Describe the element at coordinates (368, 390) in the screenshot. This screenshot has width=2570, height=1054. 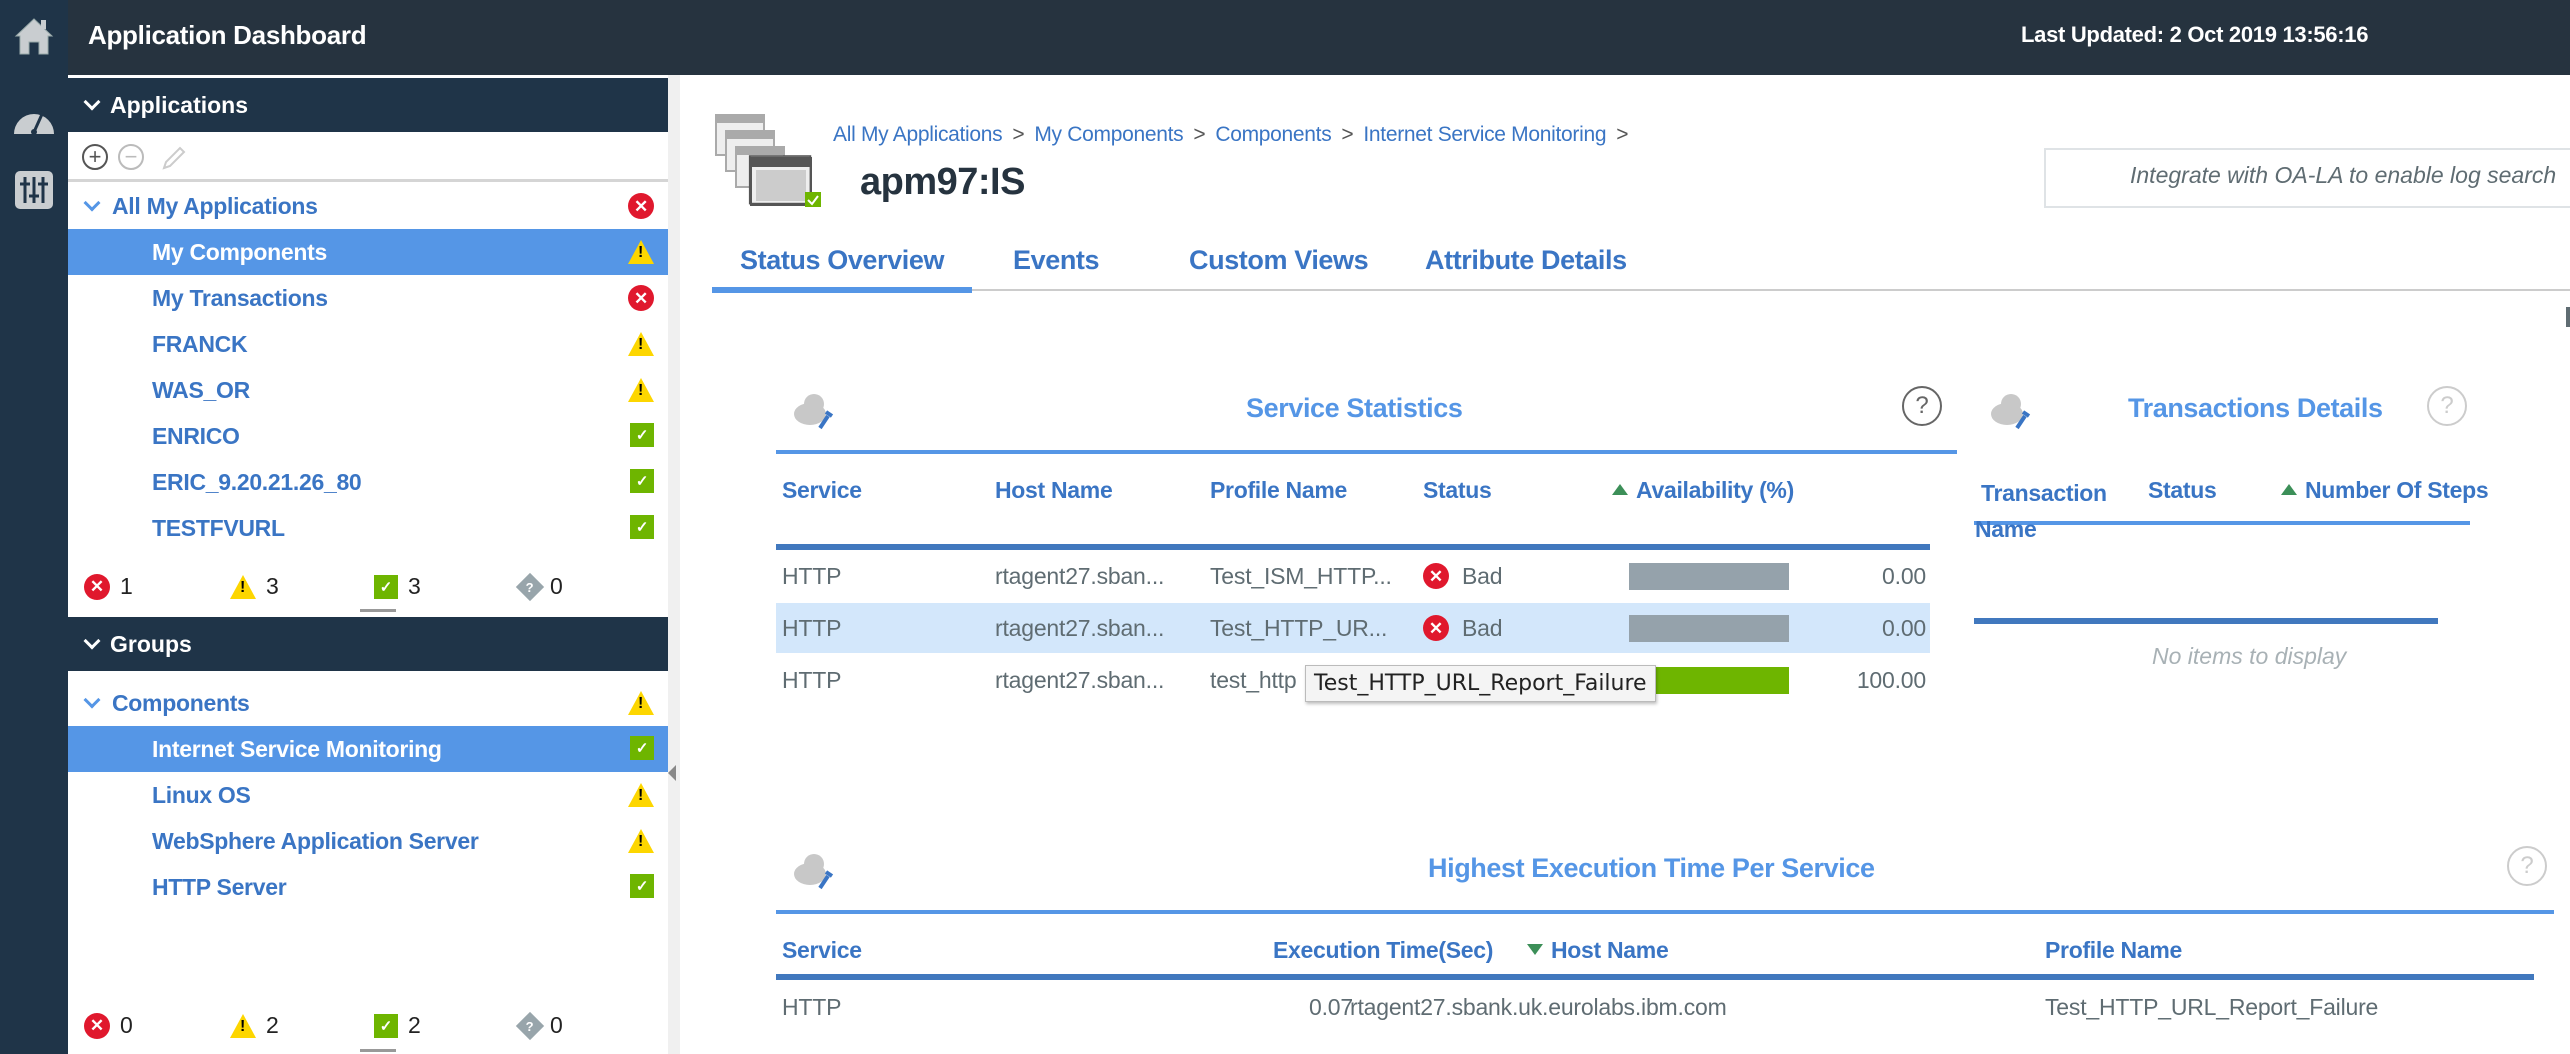
I see `tree-item-was-or: WAS_OR` at that location.